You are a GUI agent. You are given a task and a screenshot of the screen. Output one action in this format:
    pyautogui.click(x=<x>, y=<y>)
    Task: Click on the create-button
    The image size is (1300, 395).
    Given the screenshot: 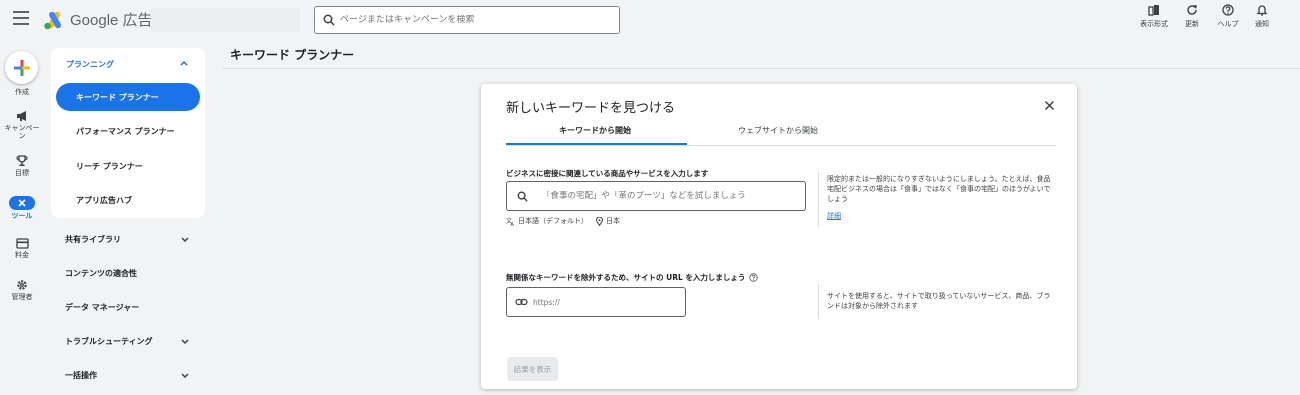 What is the action you would take?
    pyautogui.click(x=21, y=67)
    